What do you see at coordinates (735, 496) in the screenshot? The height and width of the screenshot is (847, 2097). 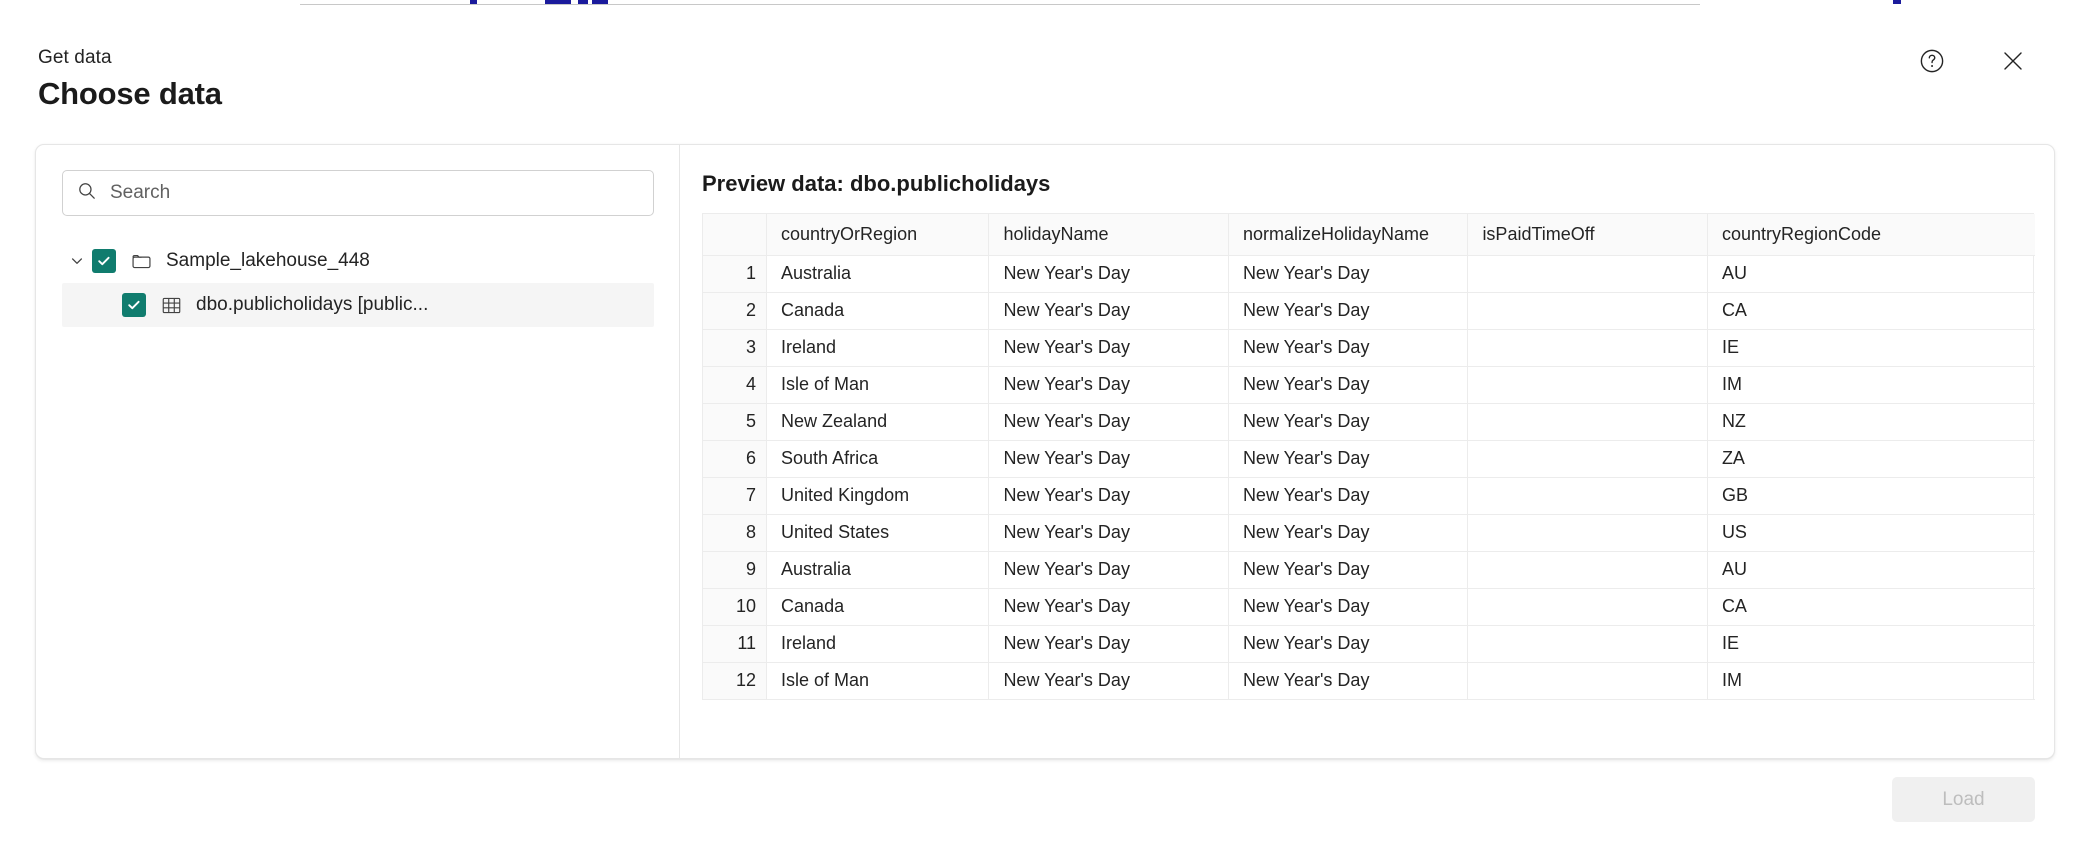 I see `row-index-cell: 7` at bounding box center [735, 496].